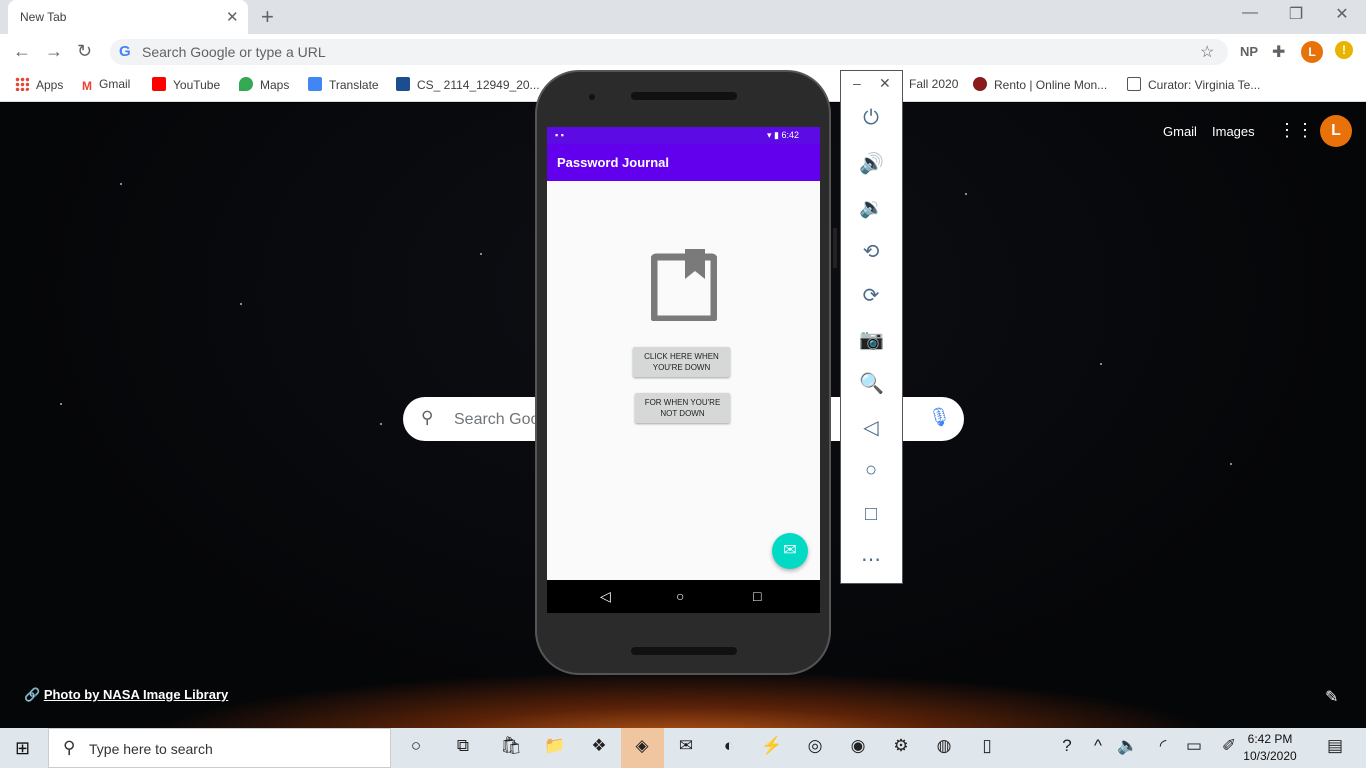 This screenshot has width=1366, height=768. What do you see at coordinates (39, 84) in the screenshot?
I see `bookmark-apps: Apps` at bounding box center [39, 84].